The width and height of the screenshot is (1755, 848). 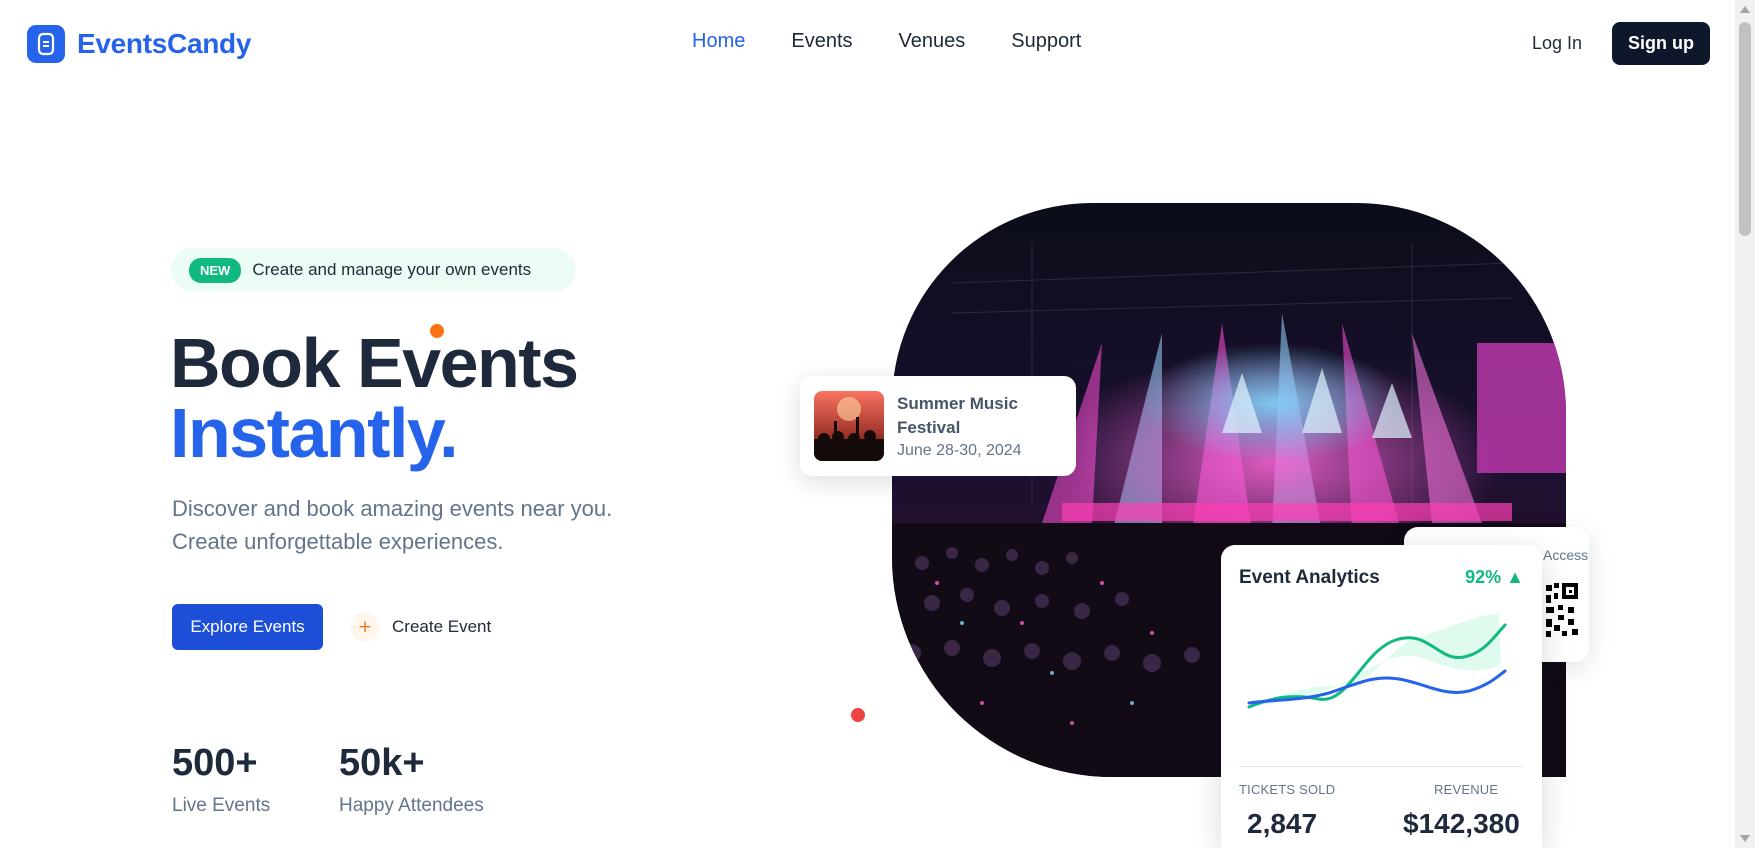 What do you see at coordinates (718, 41) in the screenshot?
I see `nav-link-home: Home` at bounding box center [718, 41].